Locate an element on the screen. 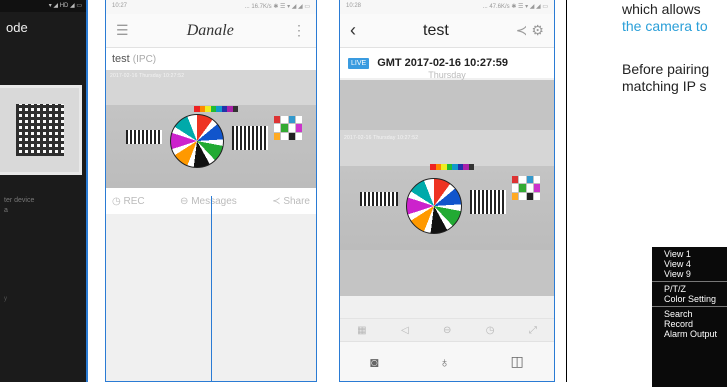  video-letterbox-bottom is located at coordinates (447, 273).